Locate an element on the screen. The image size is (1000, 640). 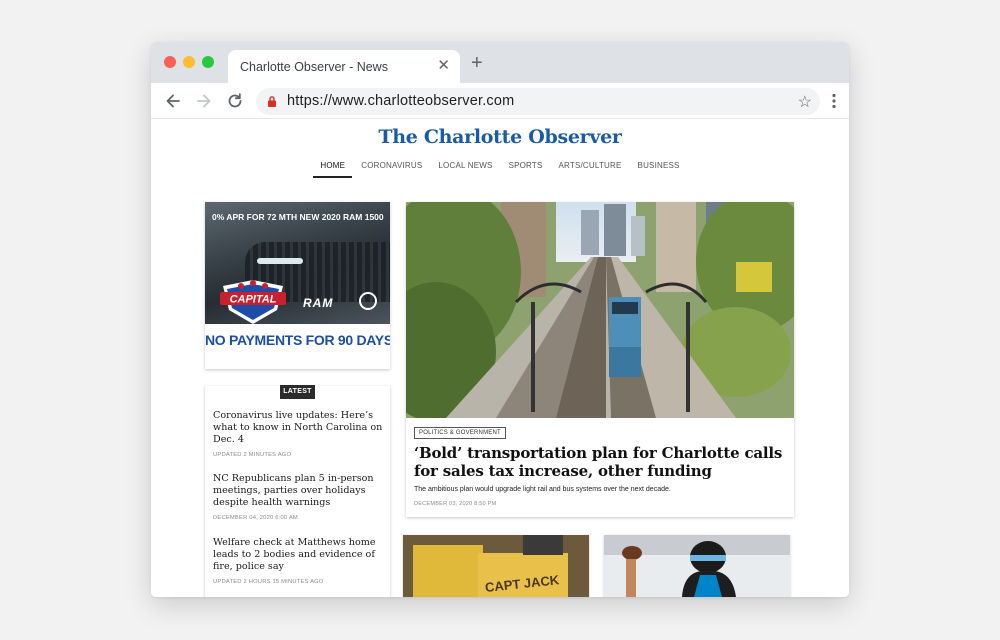
story-timestamp: UPDATED 2 MINUTES AGO is located at coordinates (252, 455).